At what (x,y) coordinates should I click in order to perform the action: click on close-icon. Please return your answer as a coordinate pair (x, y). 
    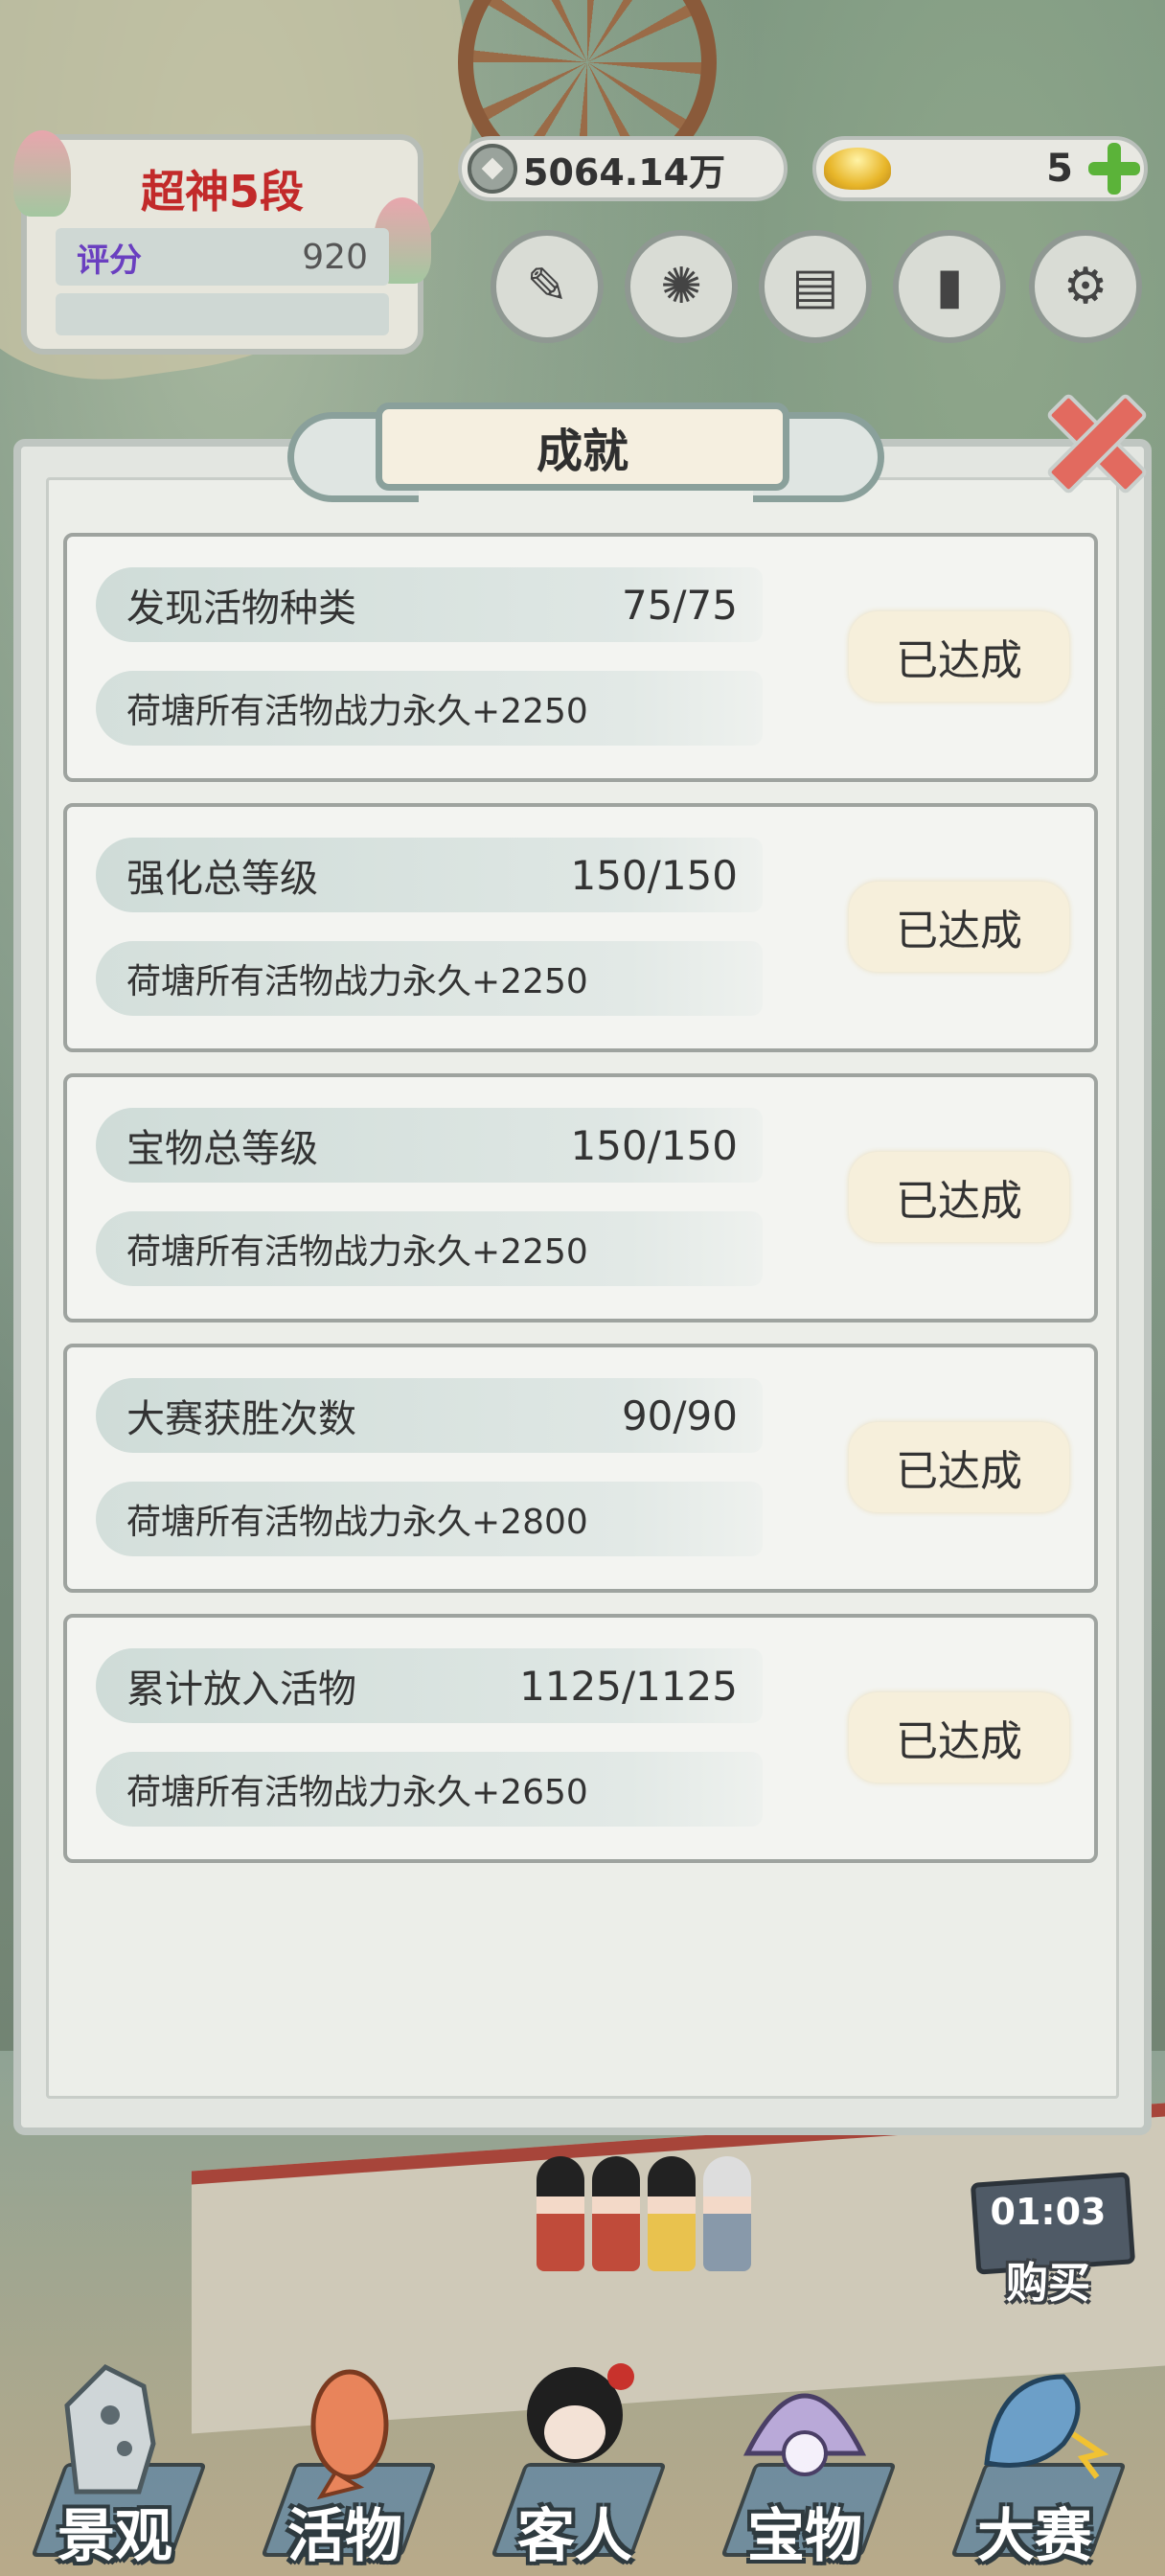
    Looking at the image, I should click on (1097, 444).